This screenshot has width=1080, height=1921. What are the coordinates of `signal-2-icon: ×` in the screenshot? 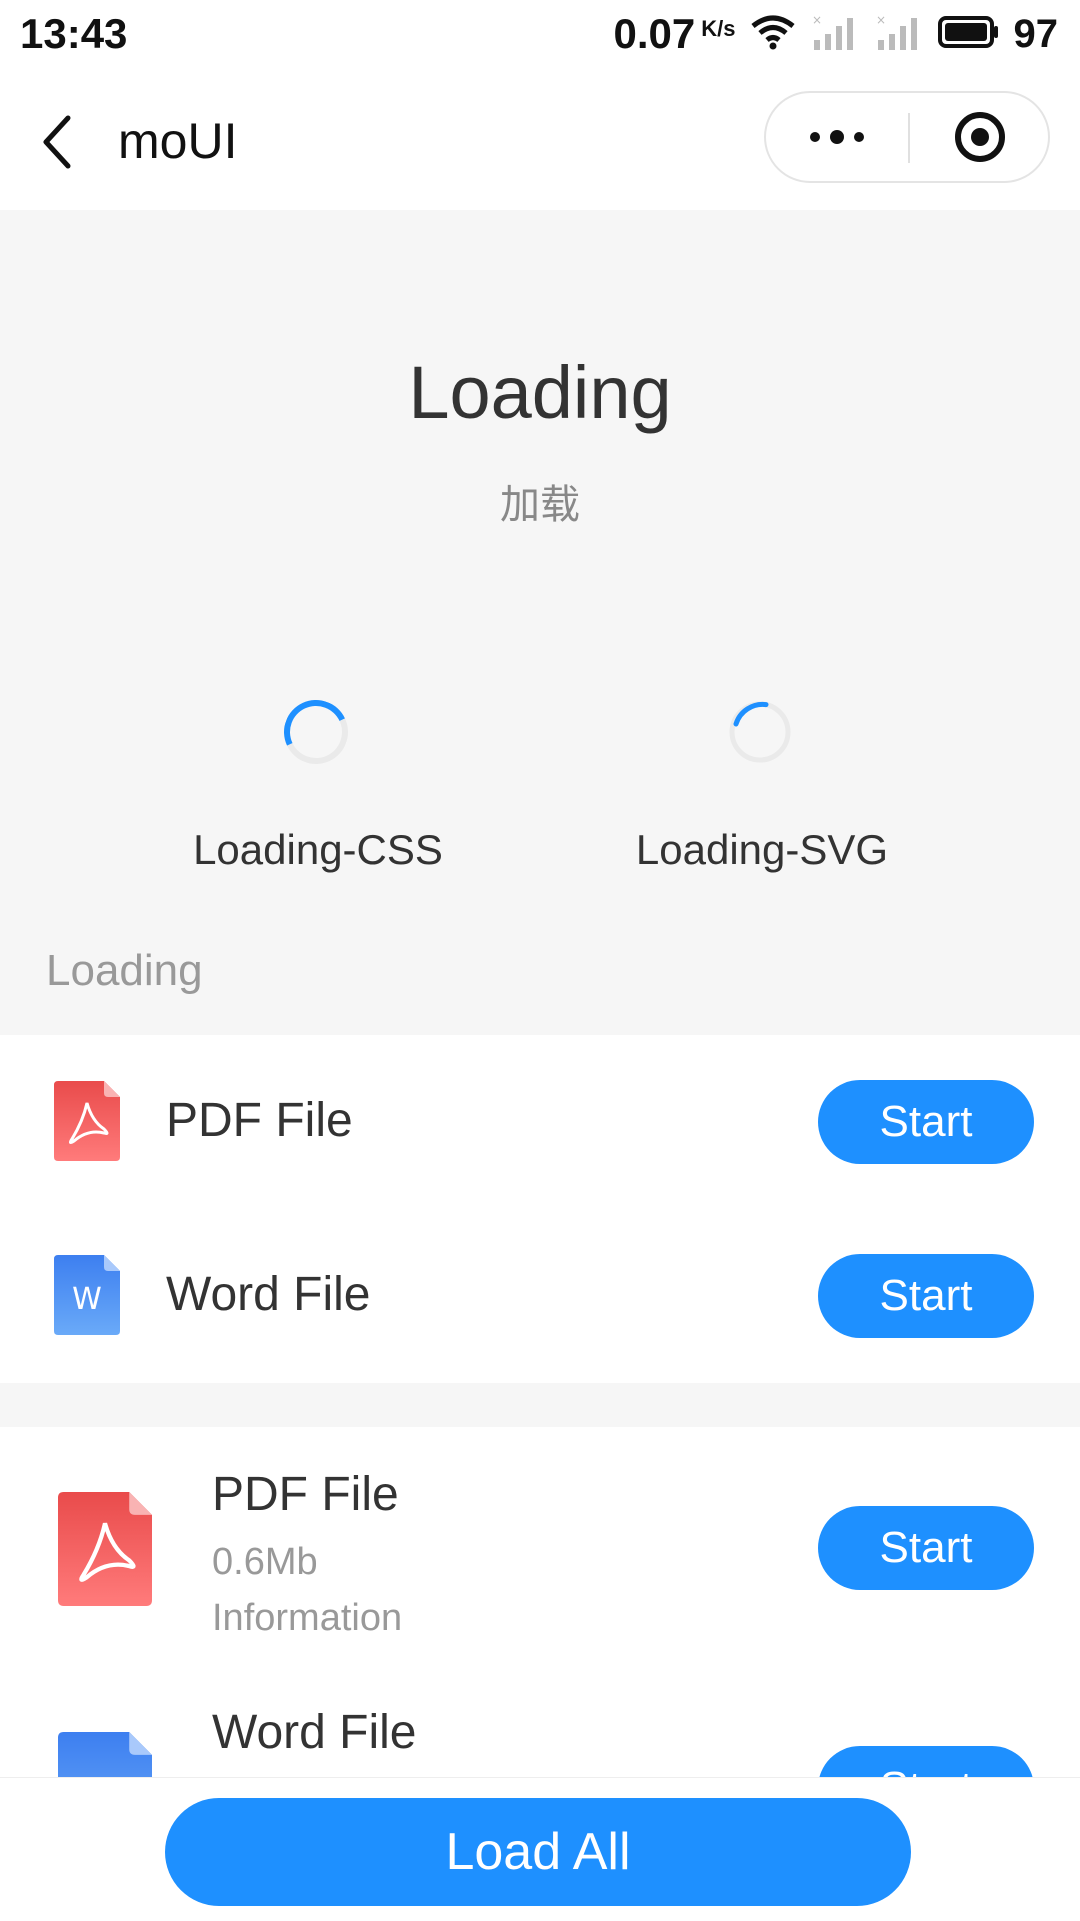 It's located at (899, 34).